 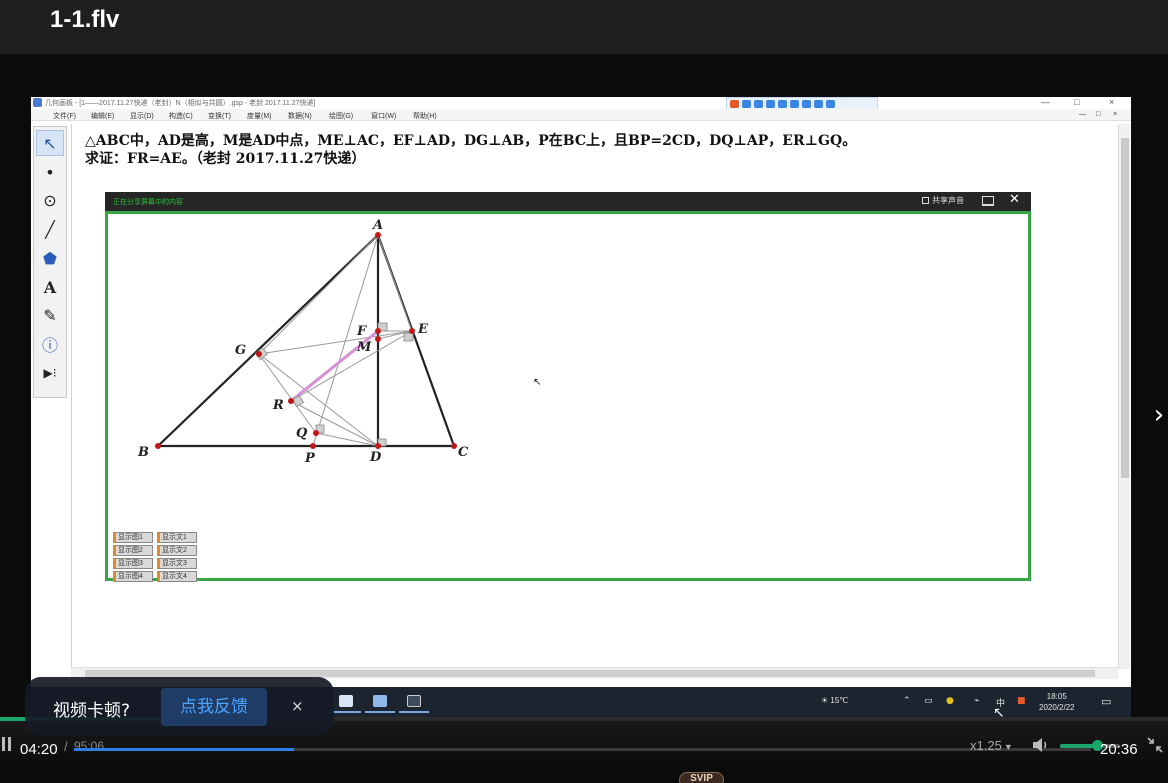 What do you see at coordinates (259, 354) in the screenshot?
I see `point-g` at bounding box center [259, 354].